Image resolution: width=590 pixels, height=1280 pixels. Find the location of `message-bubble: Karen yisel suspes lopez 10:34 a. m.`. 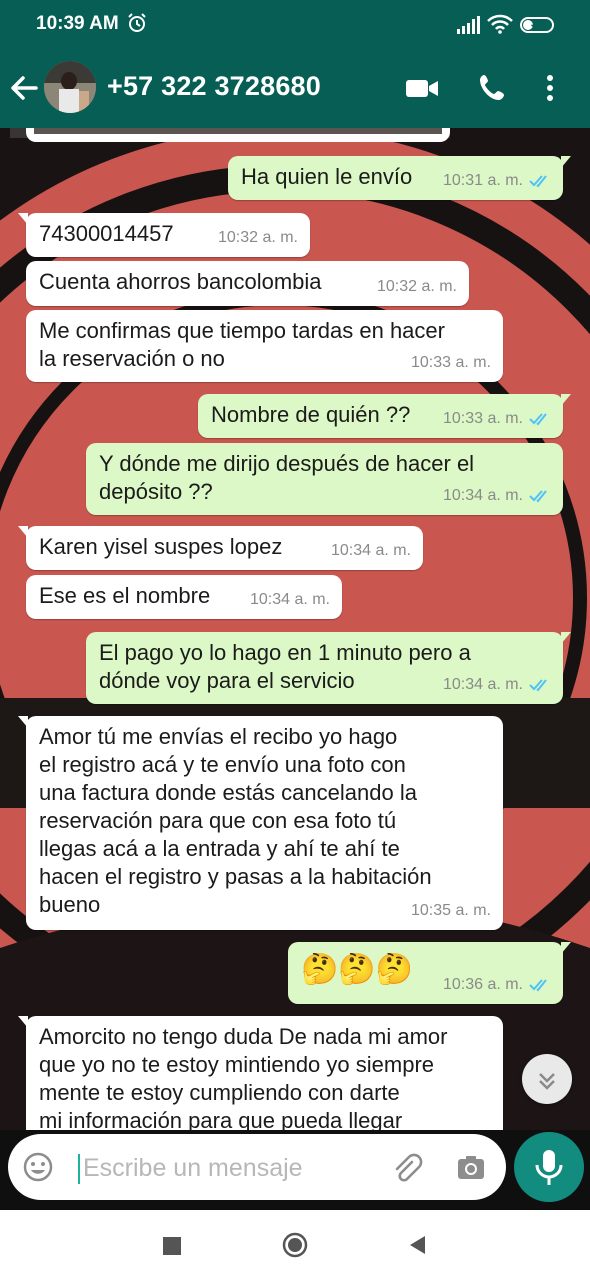

message-bubble: Karen yisel suspes lopez 10:34 a. m. is located at coordinates (220, 548).